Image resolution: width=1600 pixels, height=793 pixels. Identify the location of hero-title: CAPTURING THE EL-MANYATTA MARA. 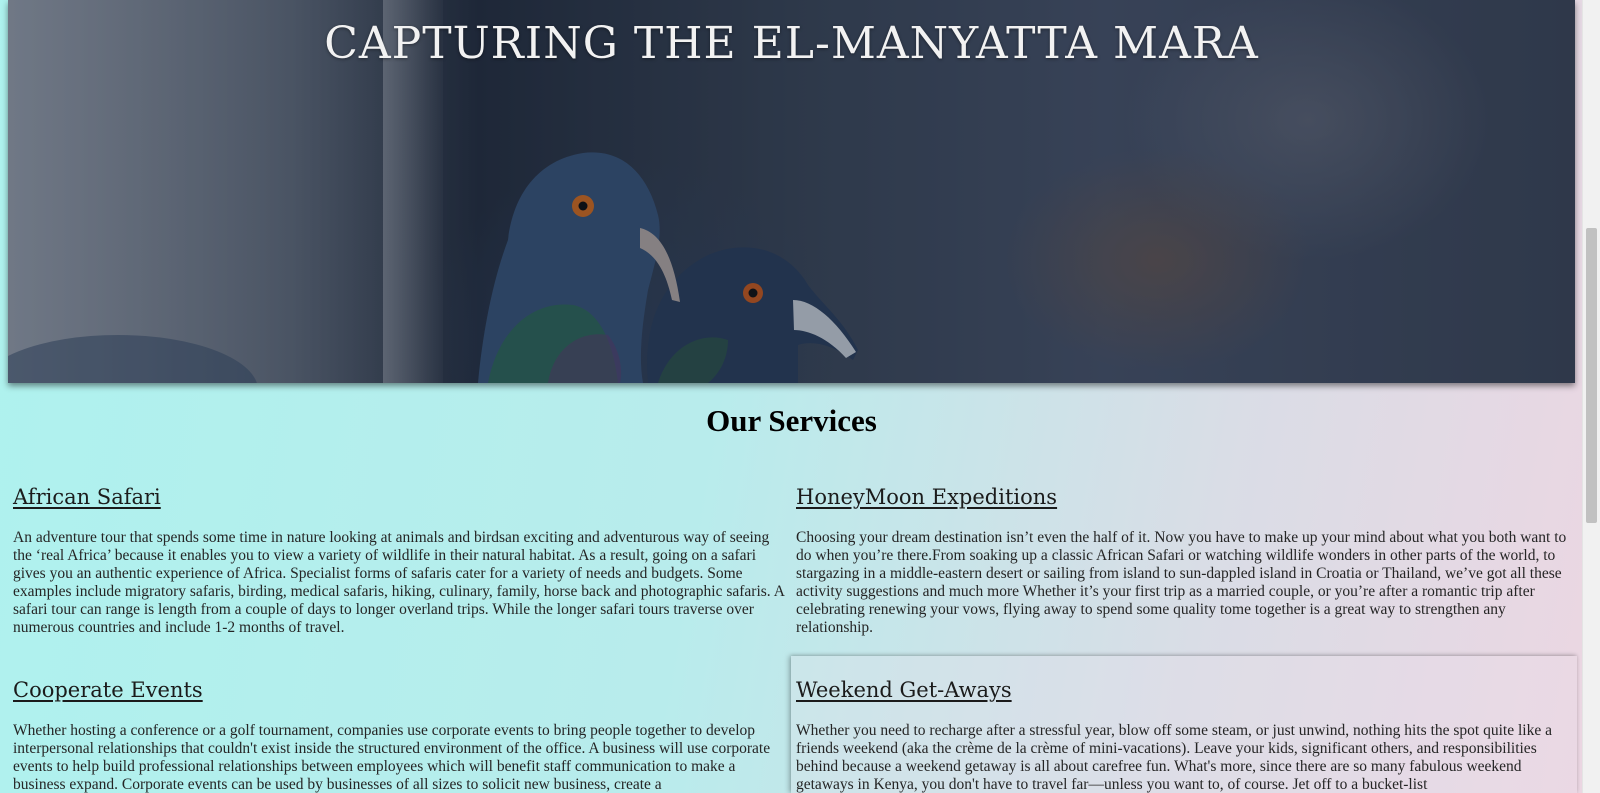
(791, 43).